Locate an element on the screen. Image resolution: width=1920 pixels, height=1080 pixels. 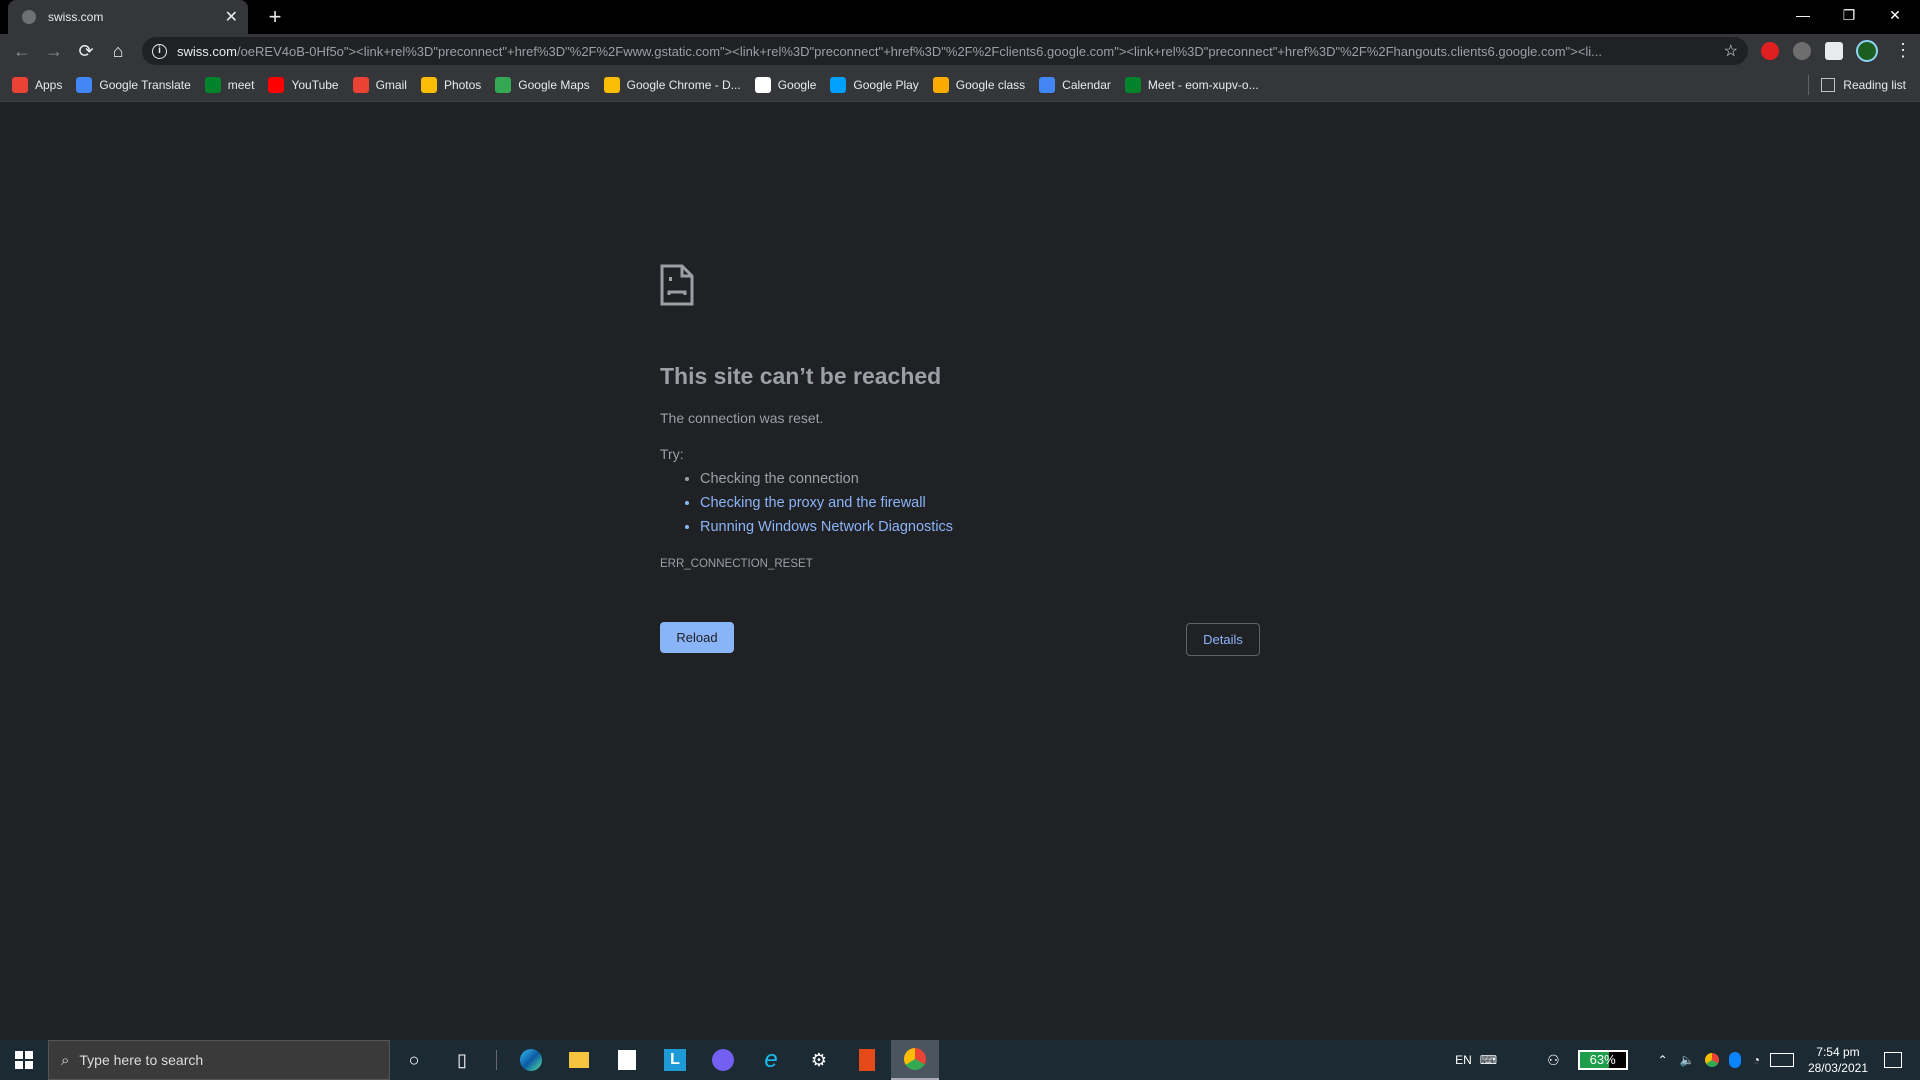
chrome-taskbar-icon is located at coordinates (915, 1060).